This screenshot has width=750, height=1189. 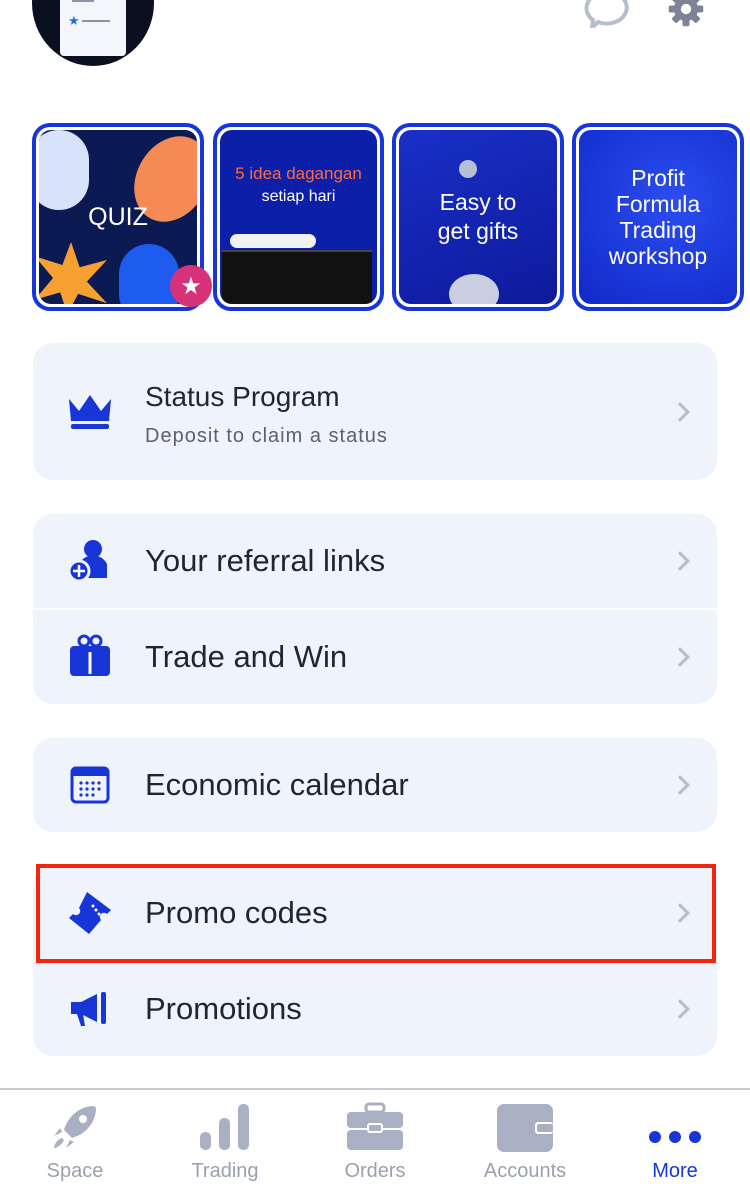 I want to click on bar-chart-icon, so click(x=224, y=1127).